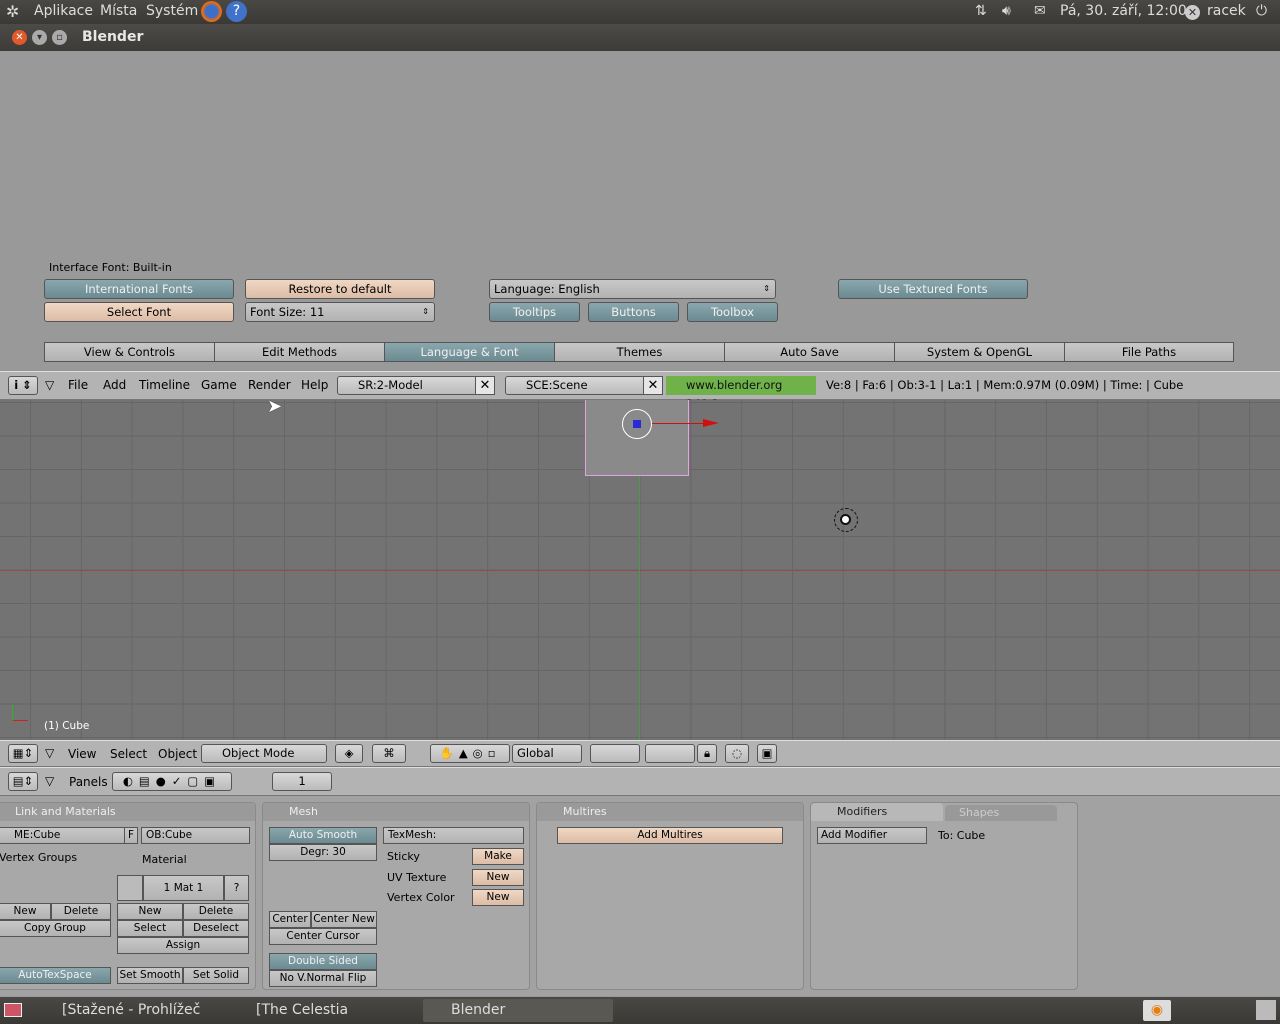 This screenshot has width=1280, height=1024. I want to click on blender-tray-icon: ◉, so click(1157, 1010).